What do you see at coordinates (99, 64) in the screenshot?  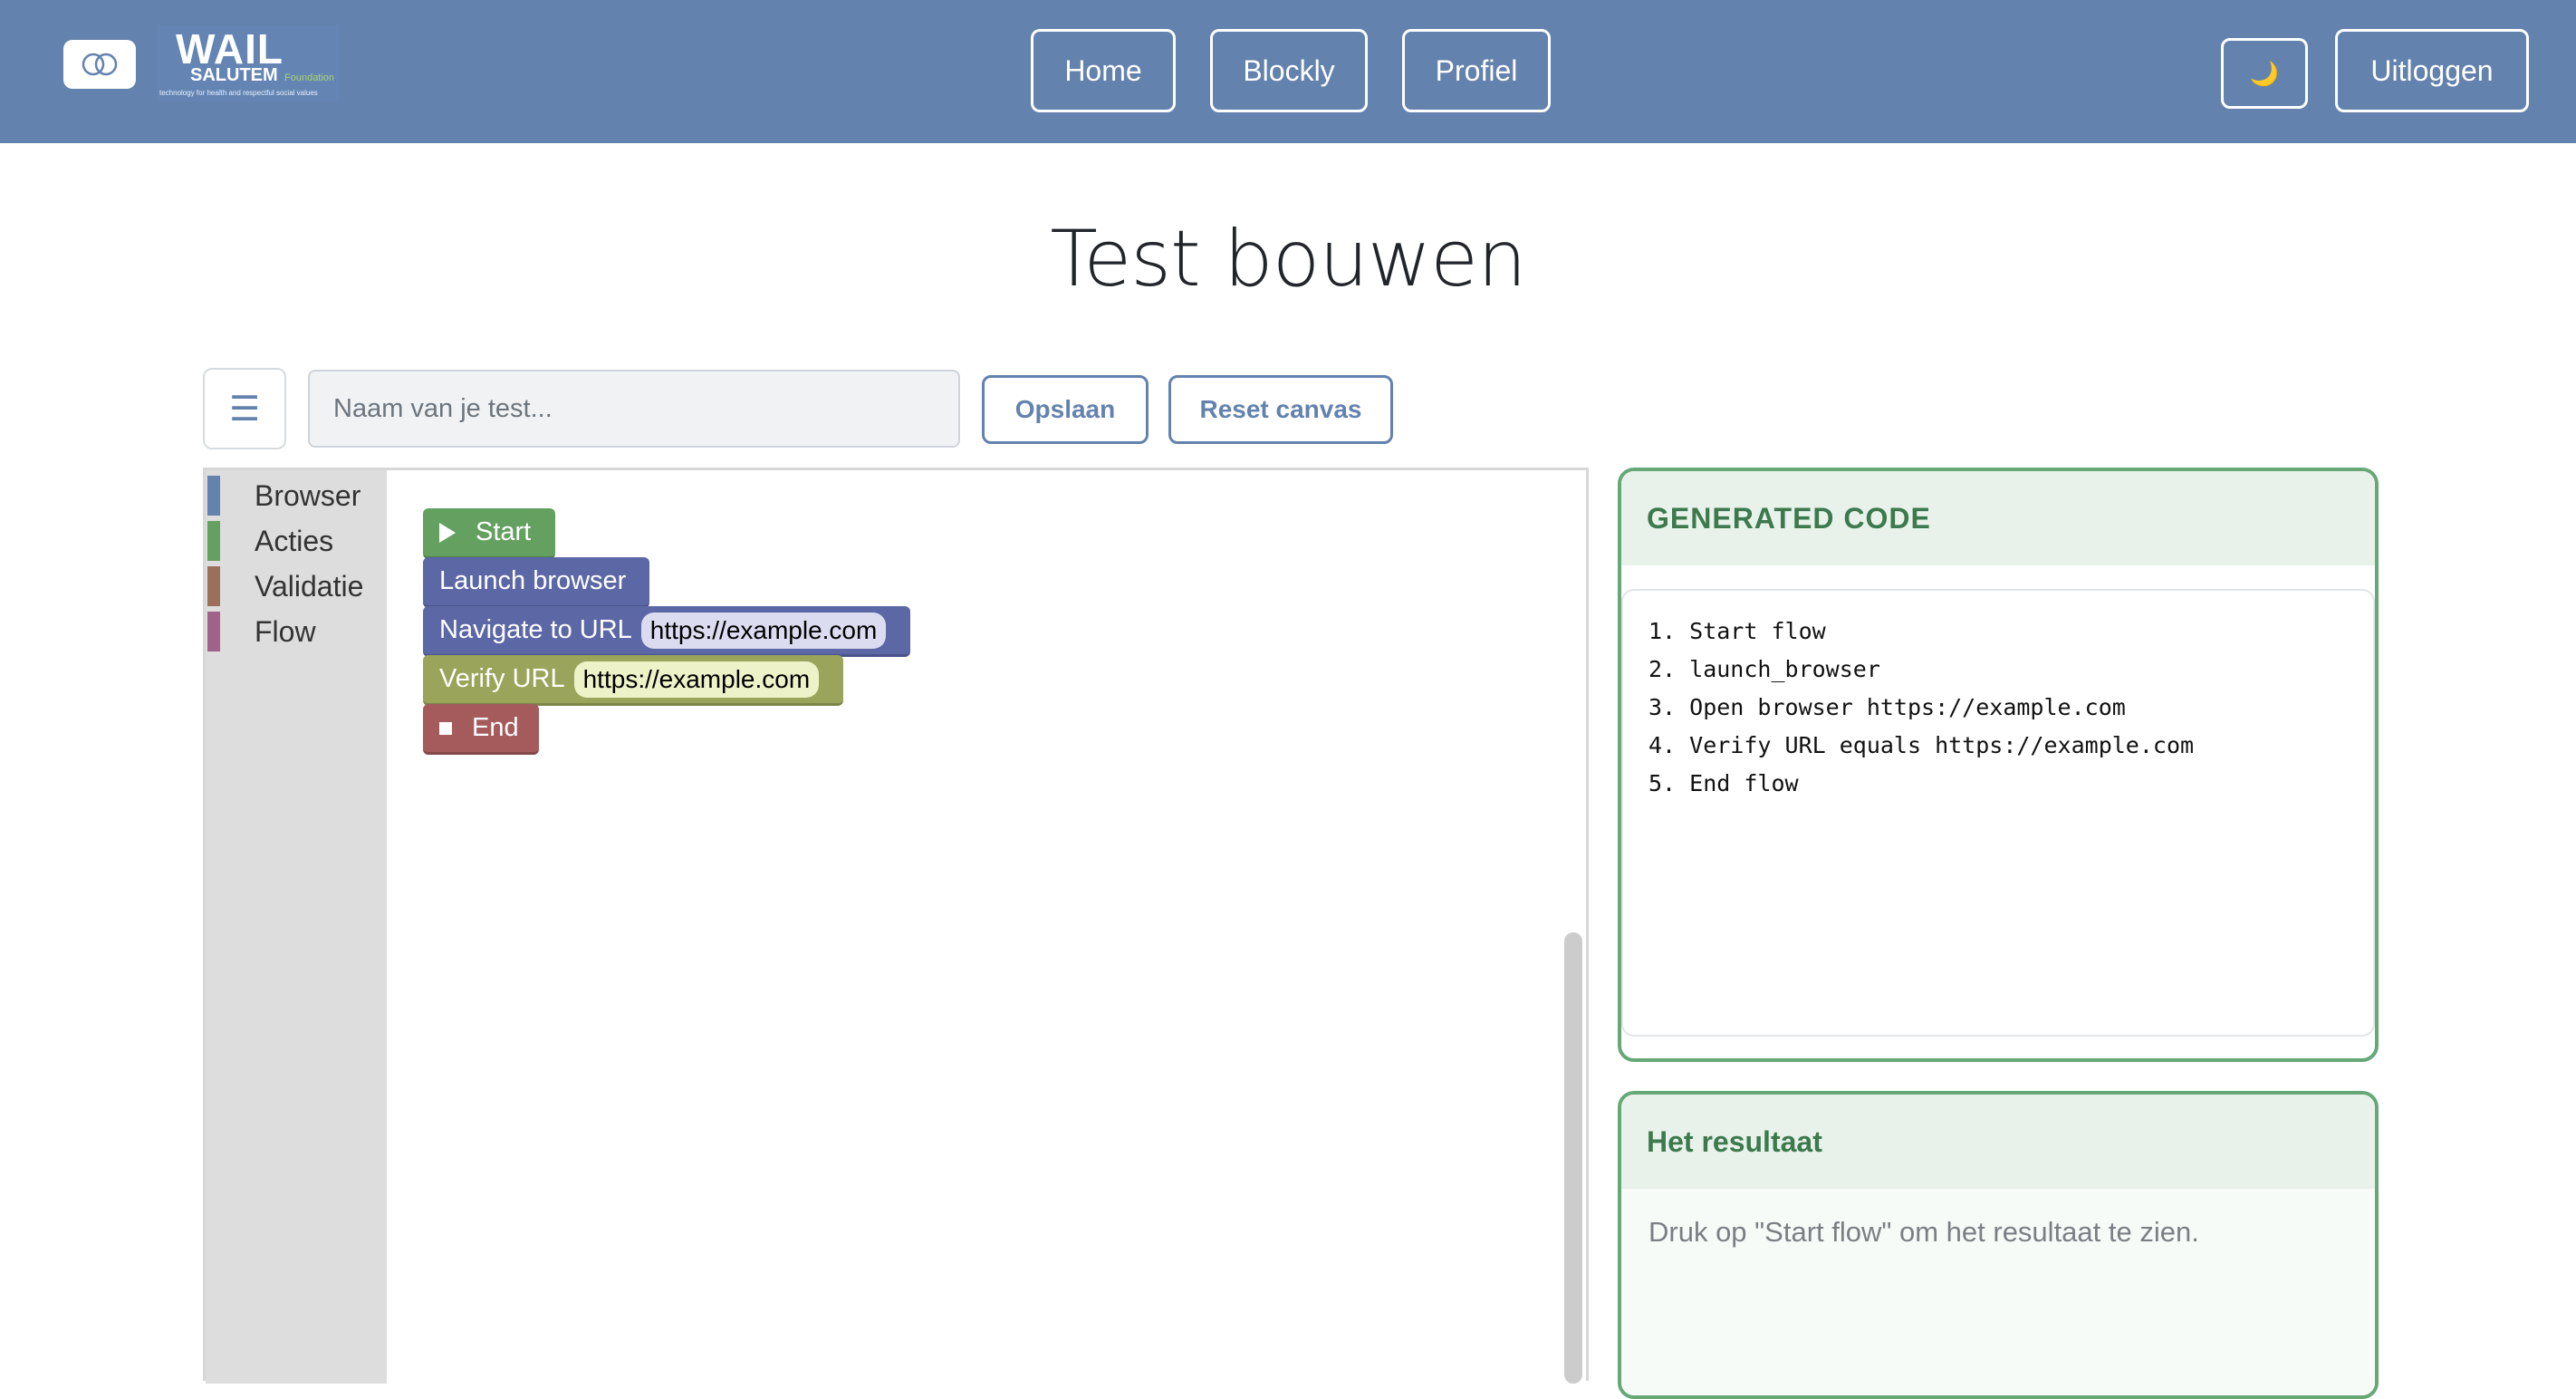 I see `rings-icon` at bounding box center [99, 64].